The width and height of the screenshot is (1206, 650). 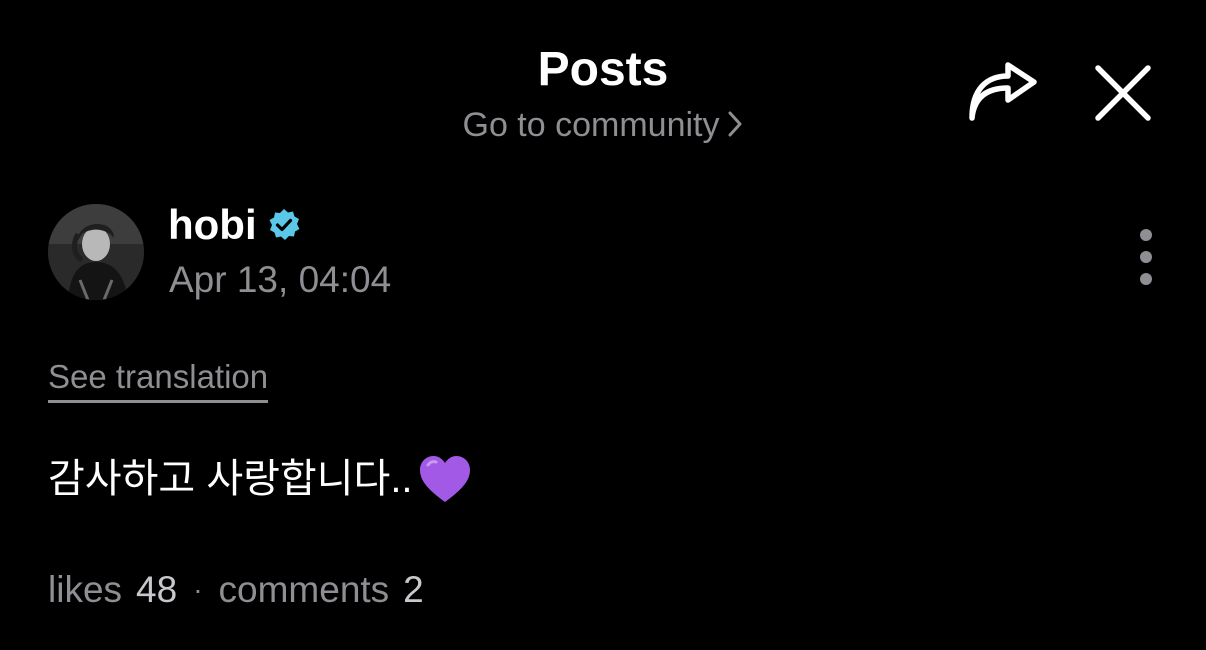 What do you see at coordinates (158, 379) in the screenshot?
I see `see-translation-link: See translation` at bounding box center [158, 379].